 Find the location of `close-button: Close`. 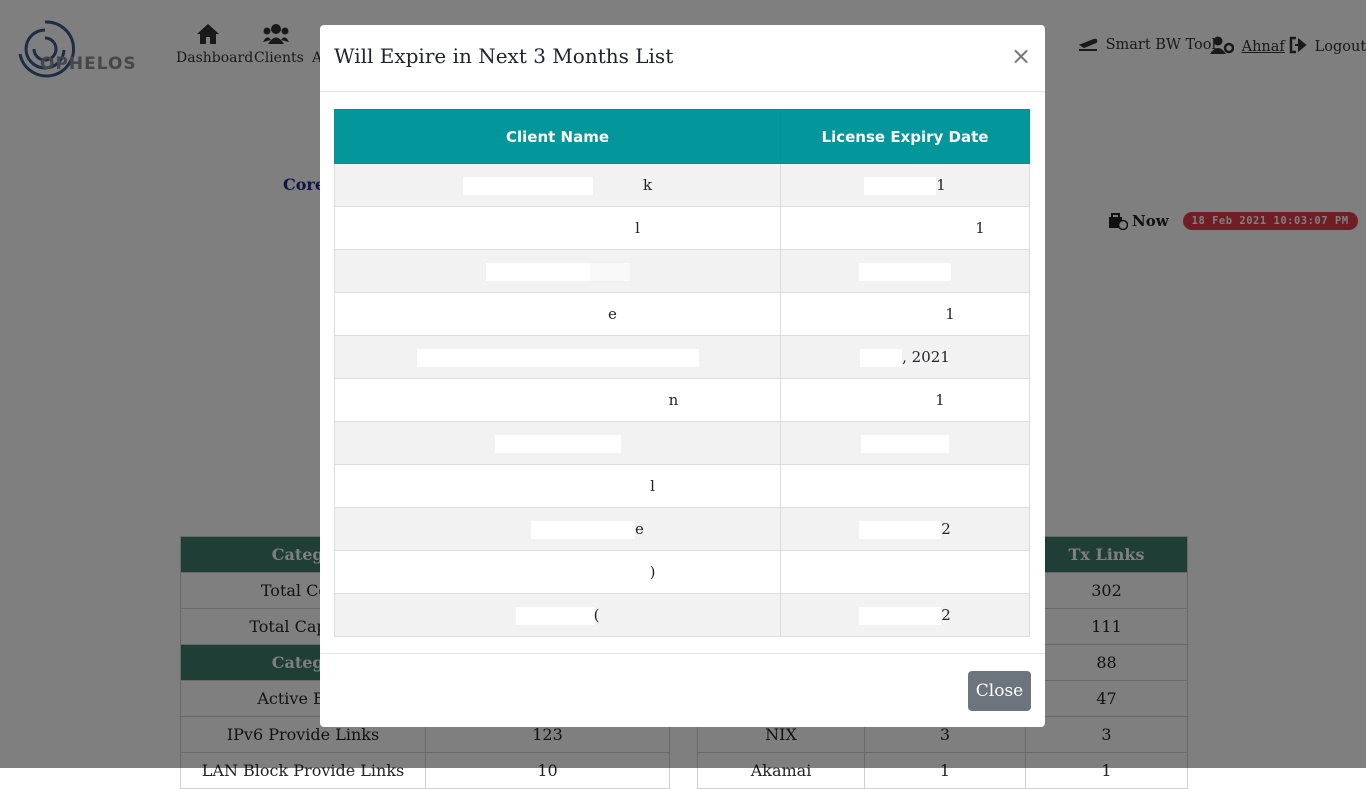

close-button: Close is located at coordinates (999, 691).